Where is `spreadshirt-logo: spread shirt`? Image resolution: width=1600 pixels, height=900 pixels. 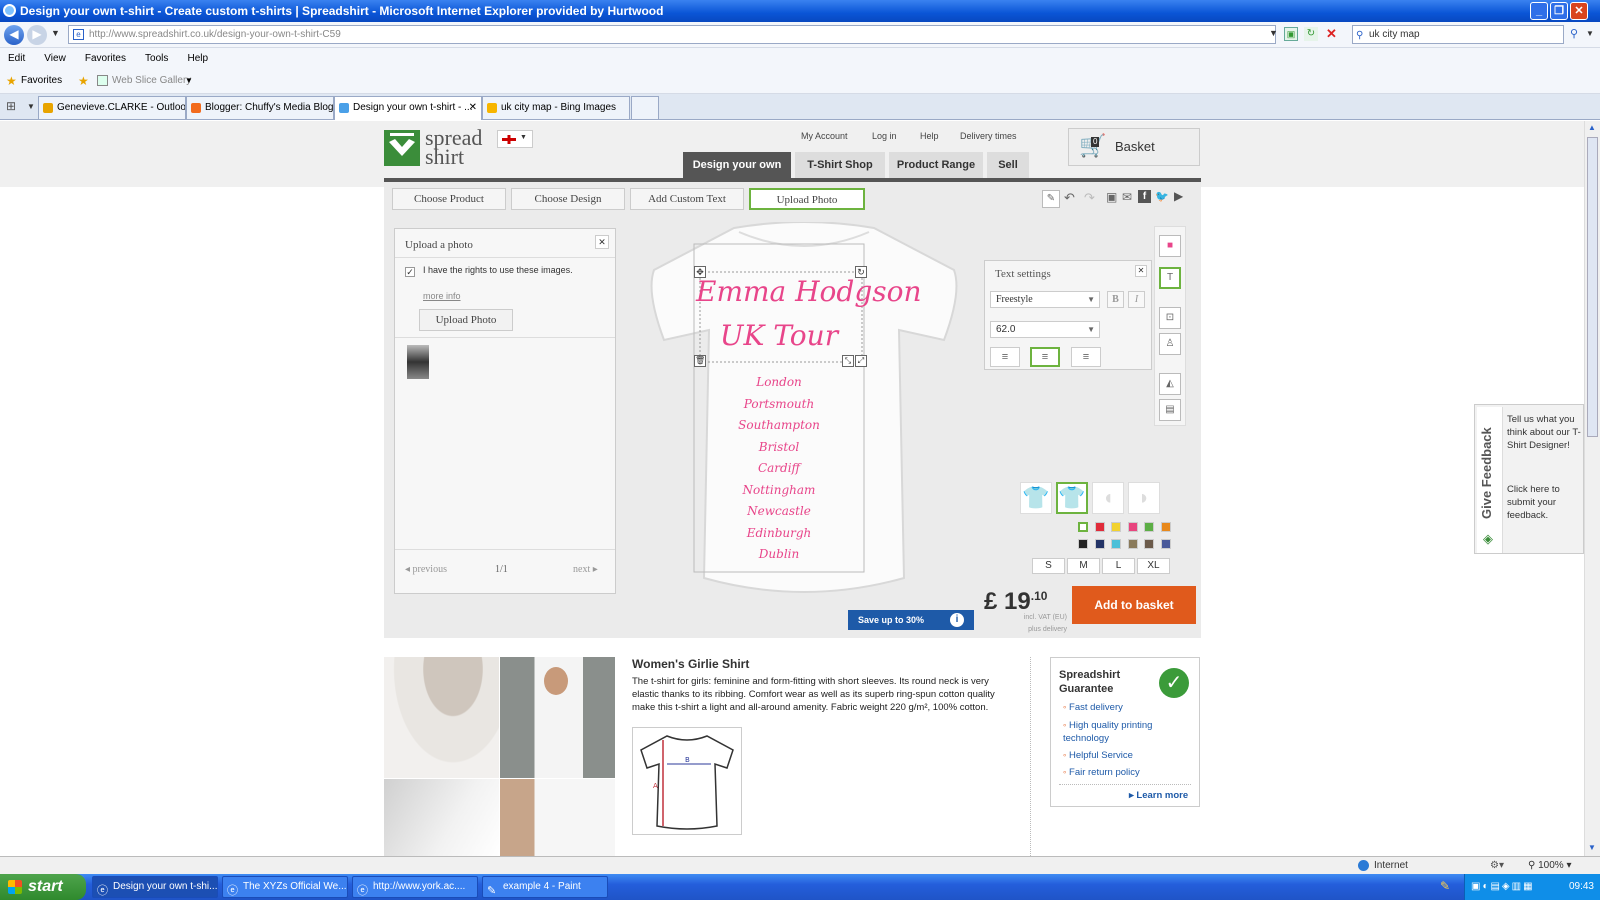
spreadshirt-logo: spread shirt is located at coordinates (460, 147).